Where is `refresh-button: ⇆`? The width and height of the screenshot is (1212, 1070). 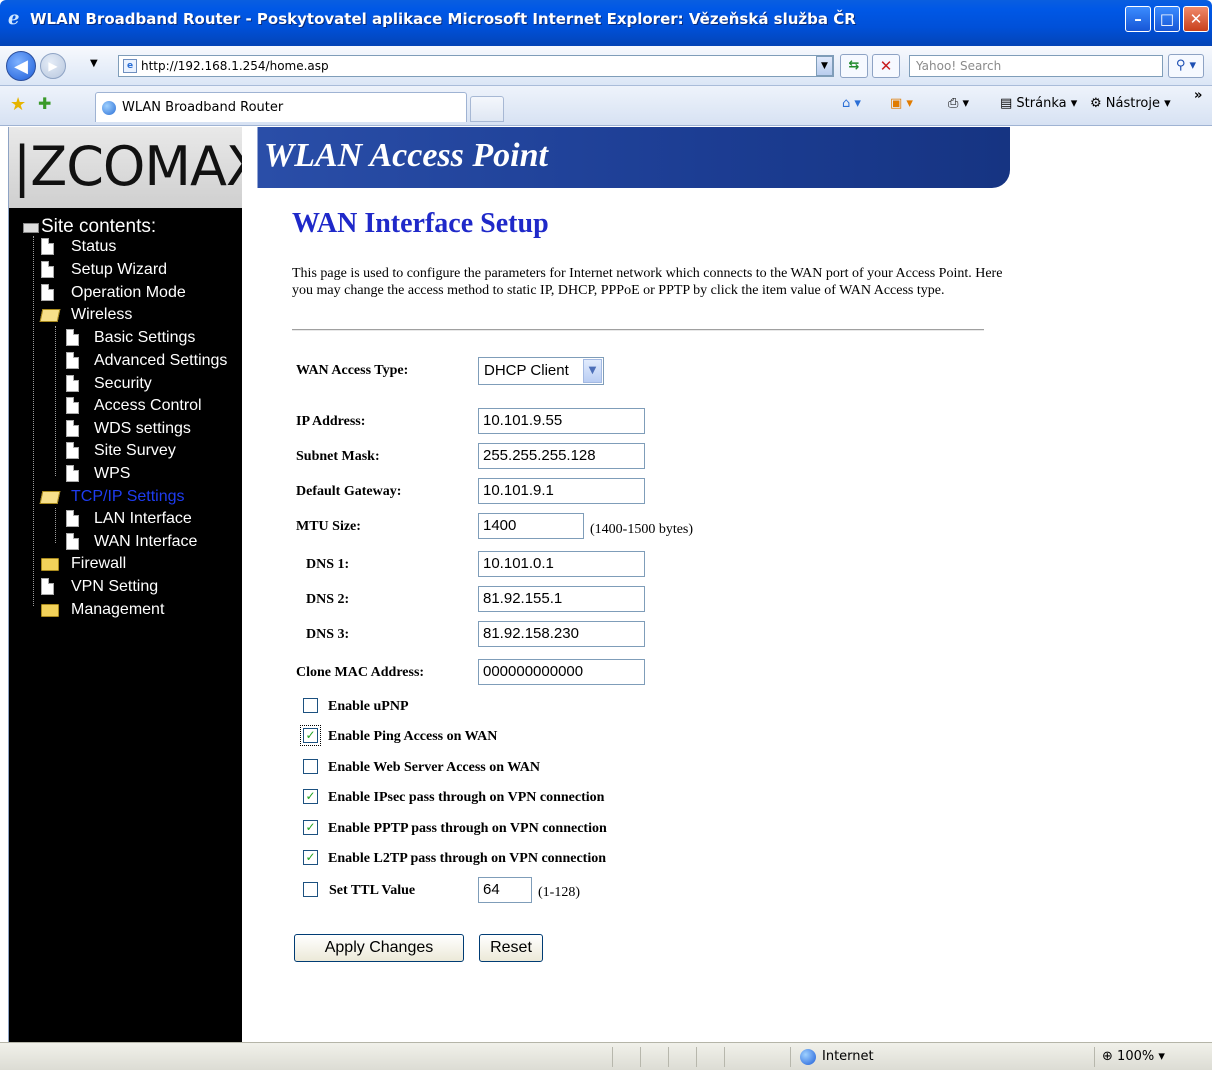 refresh-button: ⇆ is located at coordinates (854, 66).